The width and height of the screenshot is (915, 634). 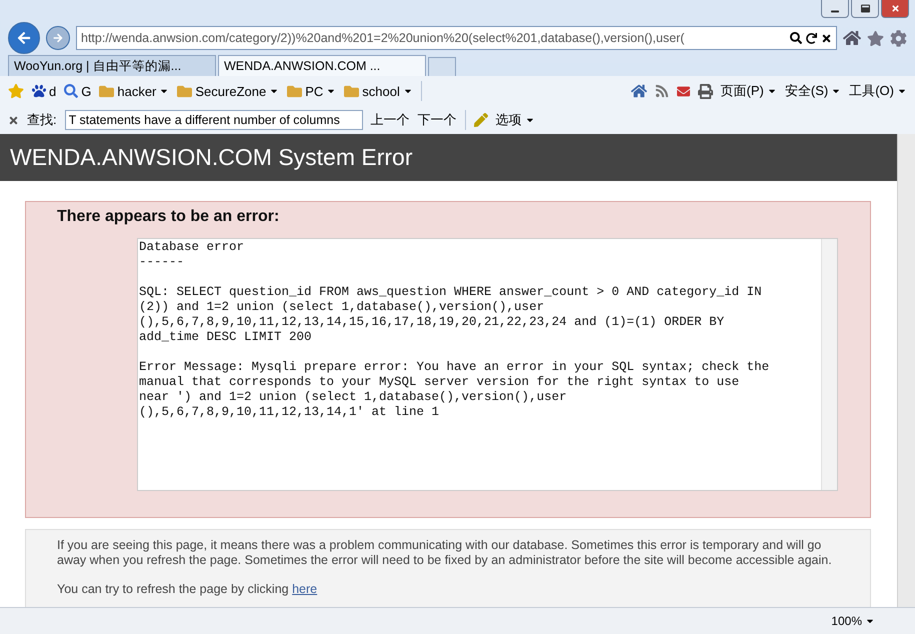 I want to click on notice-text: If you are seeing this page, it means there was a problem communicating with our database. Sometimes this error is temporary and will go away when you refresh the page. Sometimes the error will need to be fixed by an administrator before the site will become accessible again., so click(x=445, y=553).